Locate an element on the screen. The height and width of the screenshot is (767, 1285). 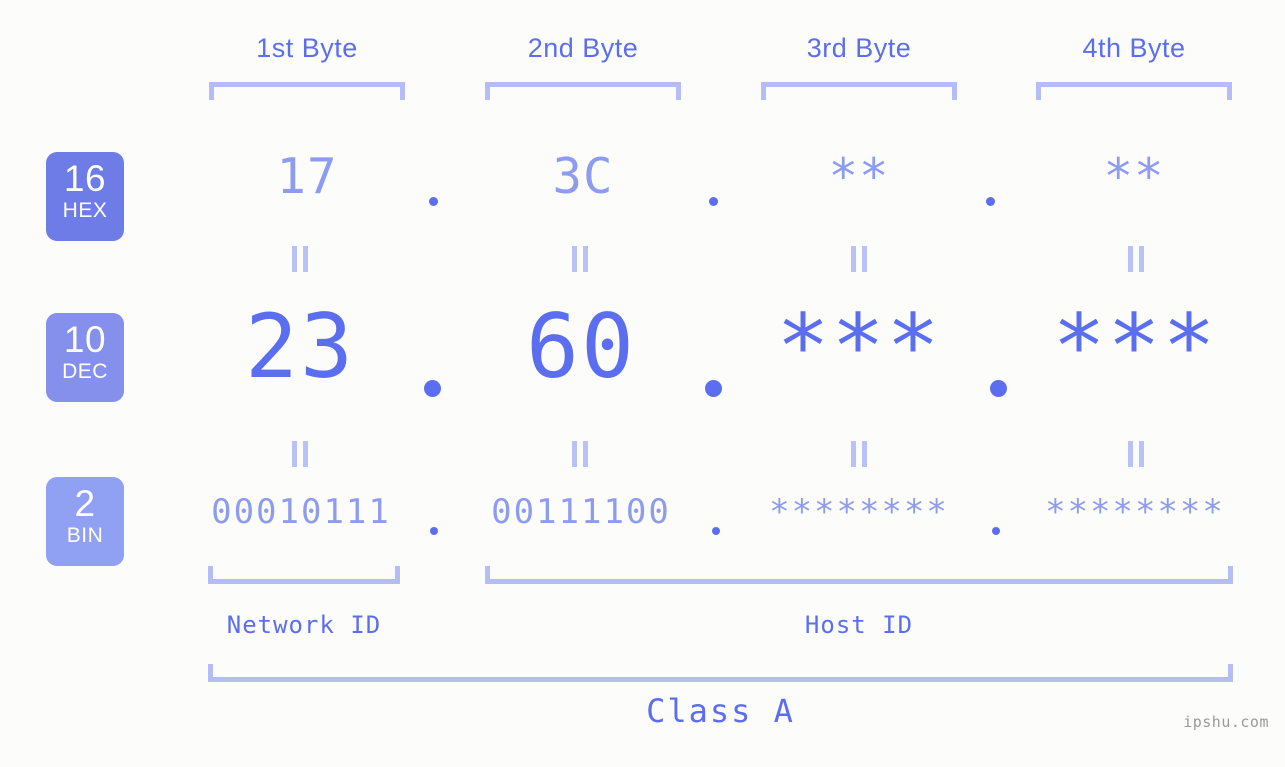
dec-byte-4: *** is located at coordinates (1135, 346).